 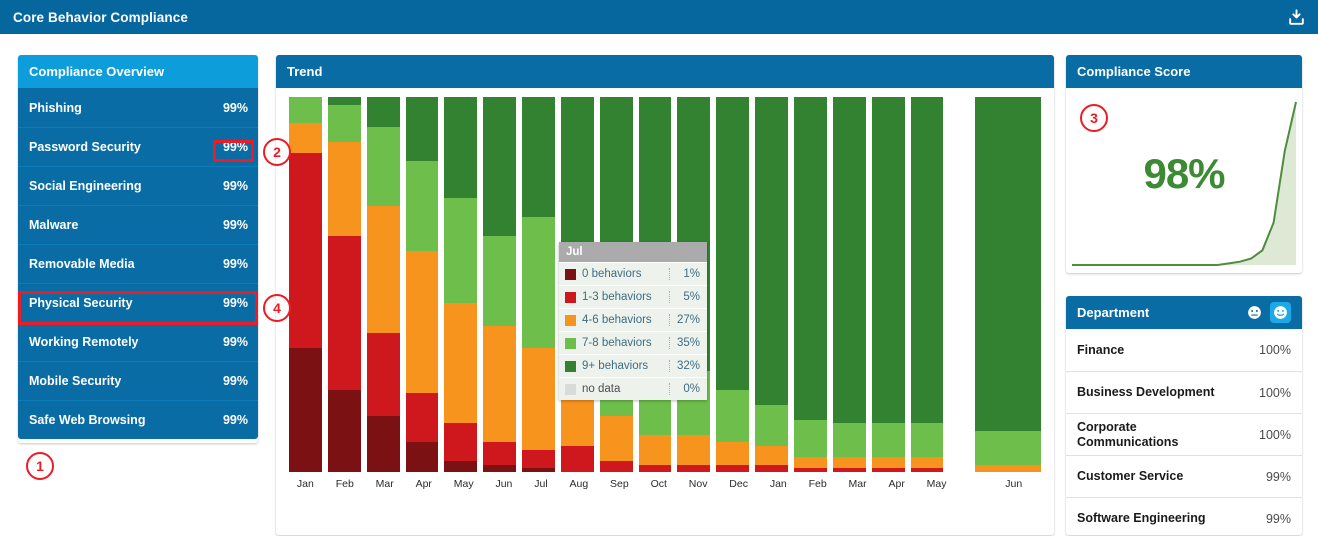 What do you see at coordinates (138, 419) in the screenshot?
I see `overview-row: Safe Web Browsing 99%` at bounding box center [138, 419].